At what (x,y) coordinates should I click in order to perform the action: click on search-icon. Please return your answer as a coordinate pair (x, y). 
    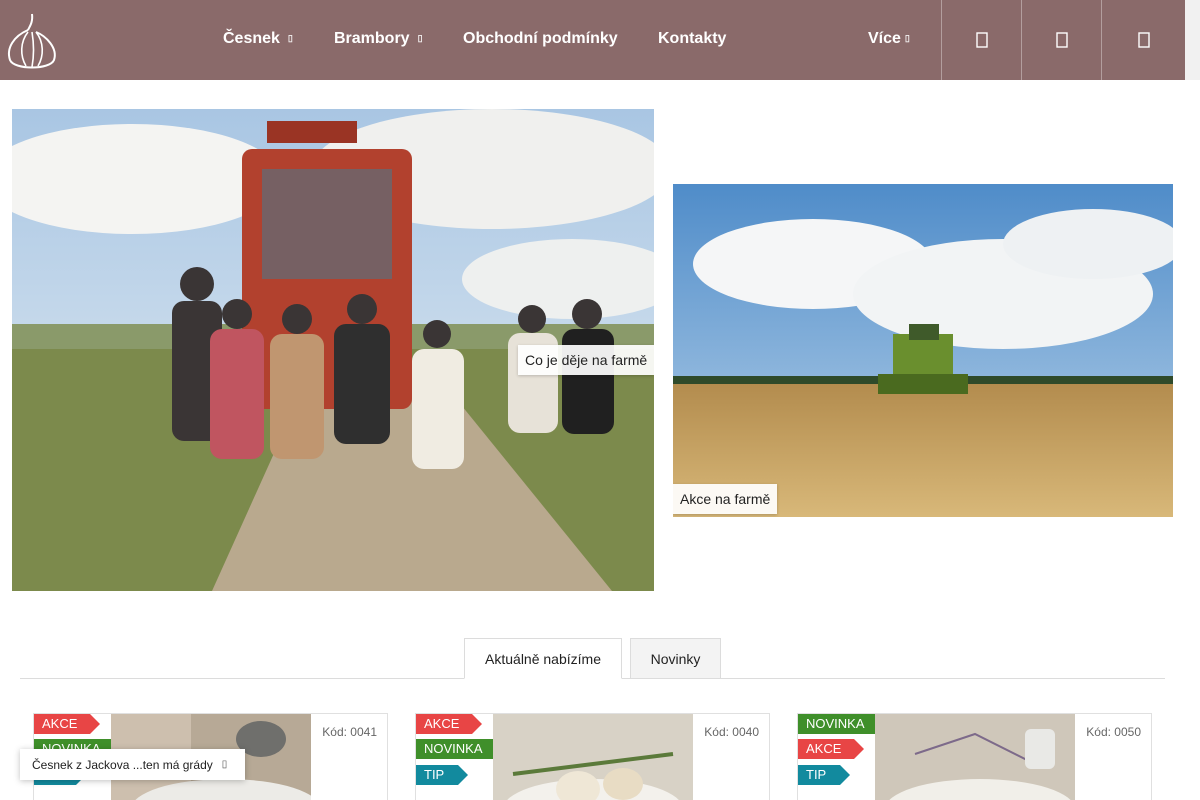
    Looking at the image, I should click on (981, 40).